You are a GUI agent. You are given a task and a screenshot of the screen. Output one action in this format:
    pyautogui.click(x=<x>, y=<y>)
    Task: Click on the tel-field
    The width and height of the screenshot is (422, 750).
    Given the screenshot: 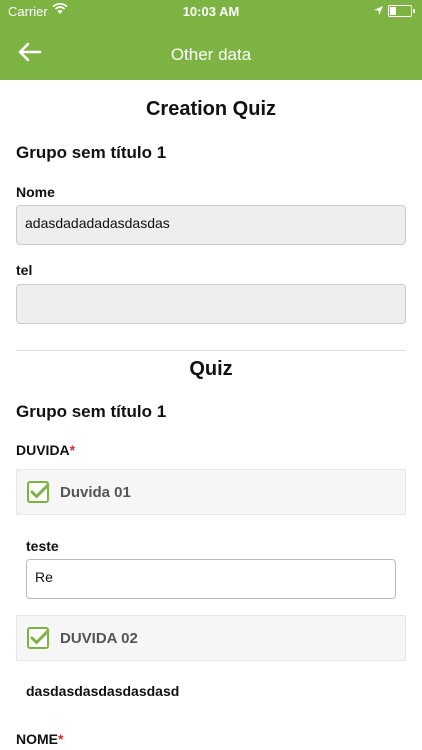 What is the action you would take?
    pyautogui.click(x=211, y=304)
    